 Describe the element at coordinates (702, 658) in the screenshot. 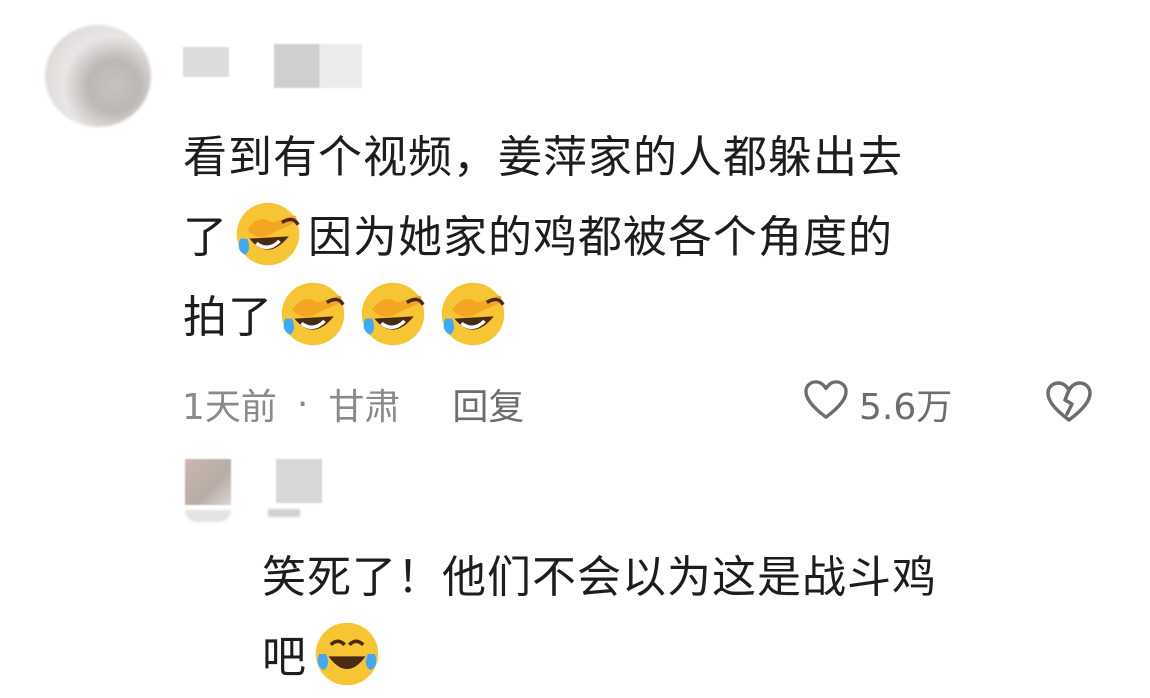

I see `reply-line-2: 吧` at that location.